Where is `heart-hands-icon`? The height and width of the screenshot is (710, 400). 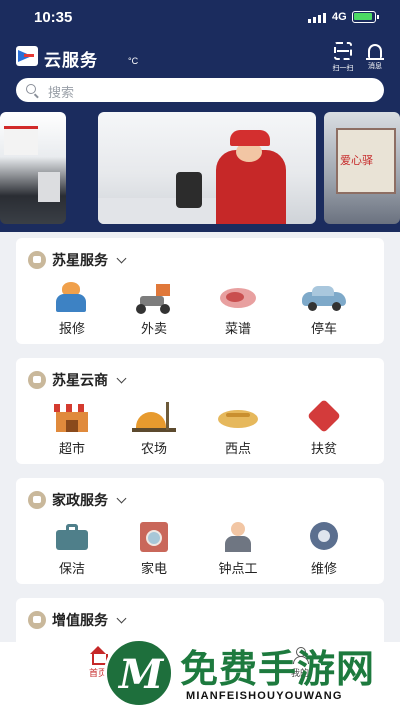
heart-hands-icon is located at coordinates (324, 416).